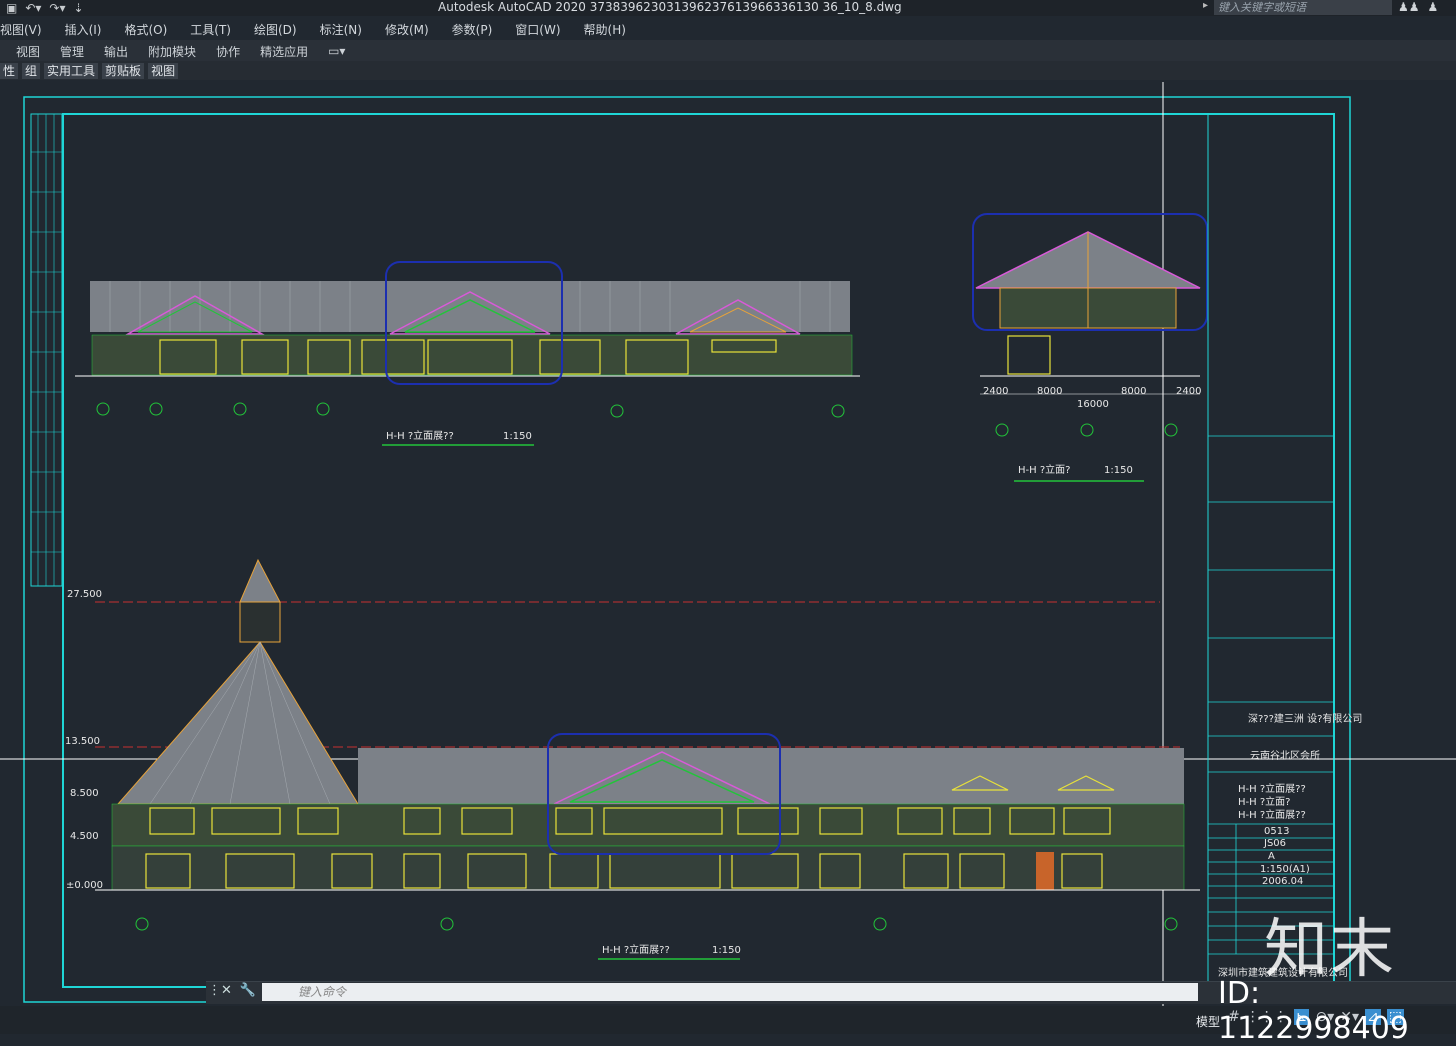 The width and height of the screenshot is (1456, 1046). I want to click on panel-properties: 性, so click(9, 70).